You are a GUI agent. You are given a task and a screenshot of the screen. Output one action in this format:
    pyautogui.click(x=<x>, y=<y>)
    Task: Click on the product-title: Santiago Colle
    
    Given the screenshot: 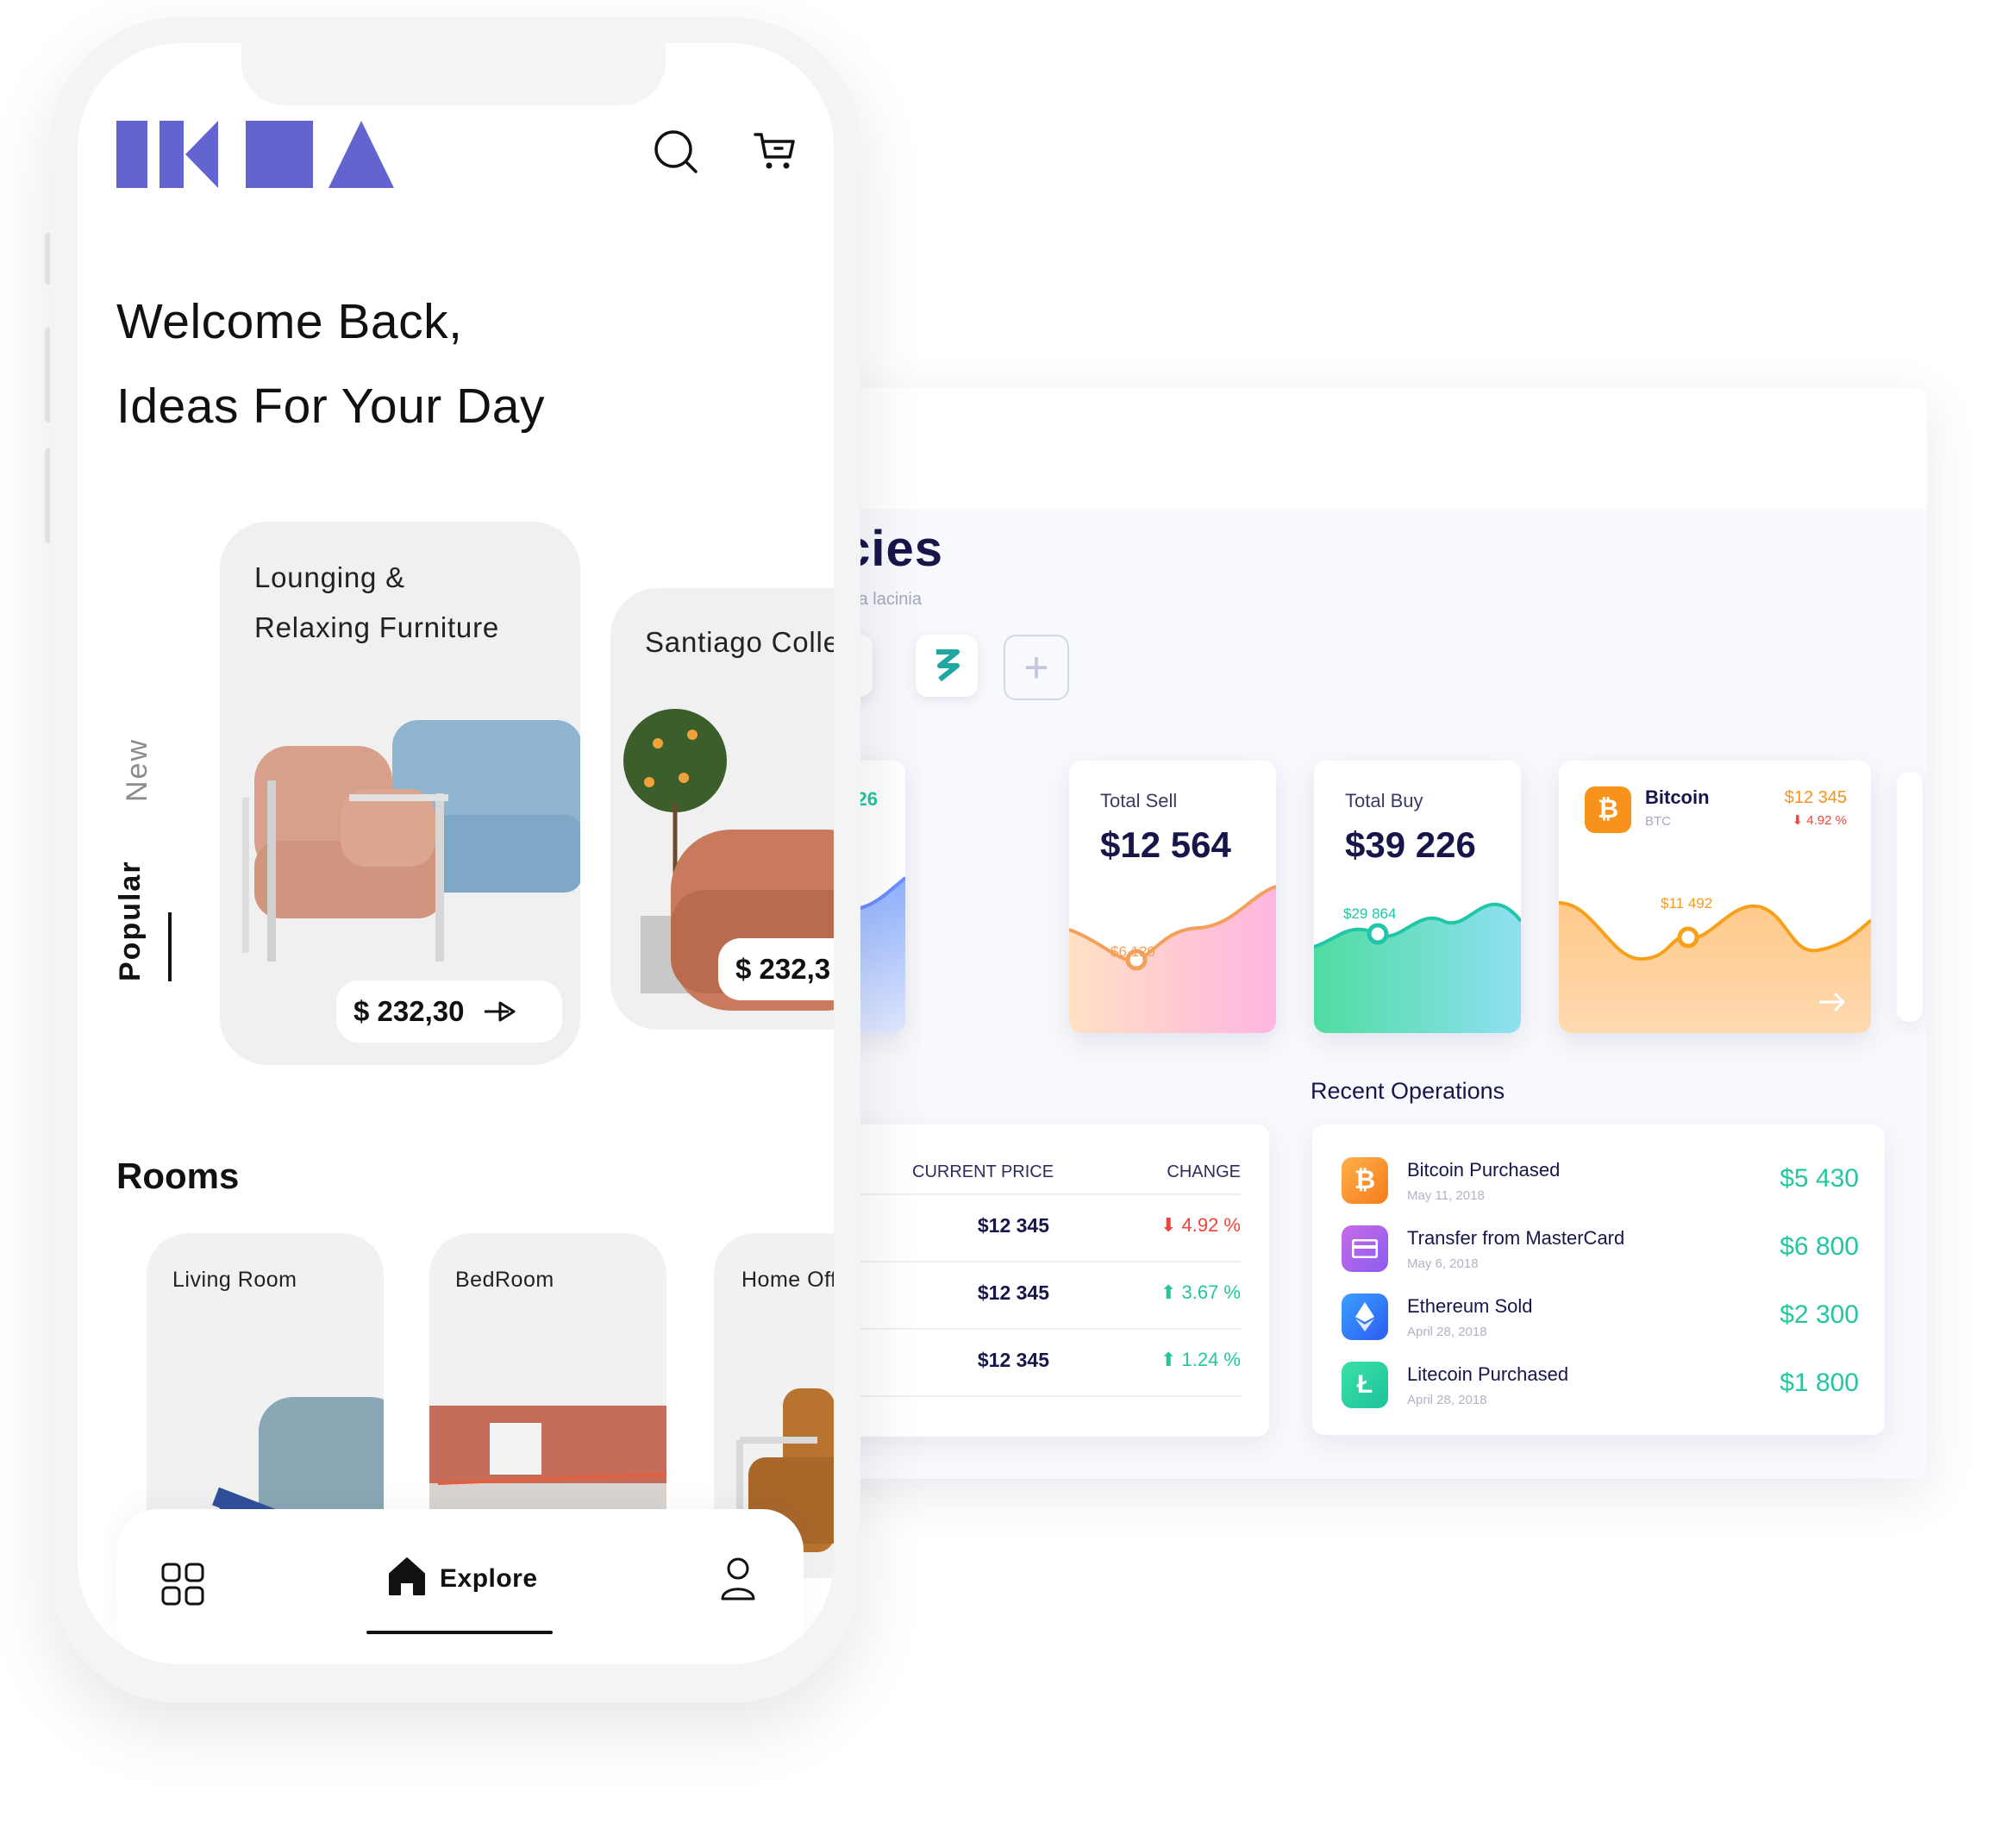 What is the action you would take?
    pyautogui.click(x=739, y=642)
    